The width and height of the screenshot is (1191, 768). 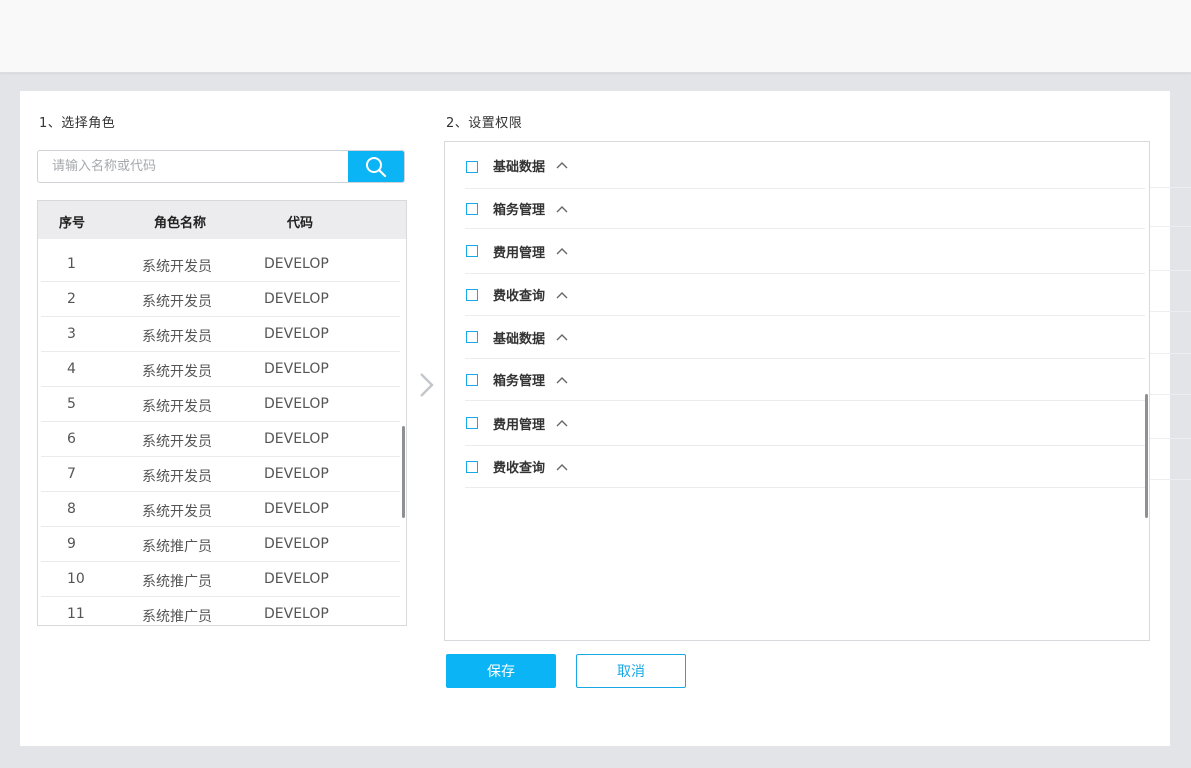 What do you see at coordinates (194, 166) in the screenshot?
I see `role-search-input` at bounding box center [194, 166].